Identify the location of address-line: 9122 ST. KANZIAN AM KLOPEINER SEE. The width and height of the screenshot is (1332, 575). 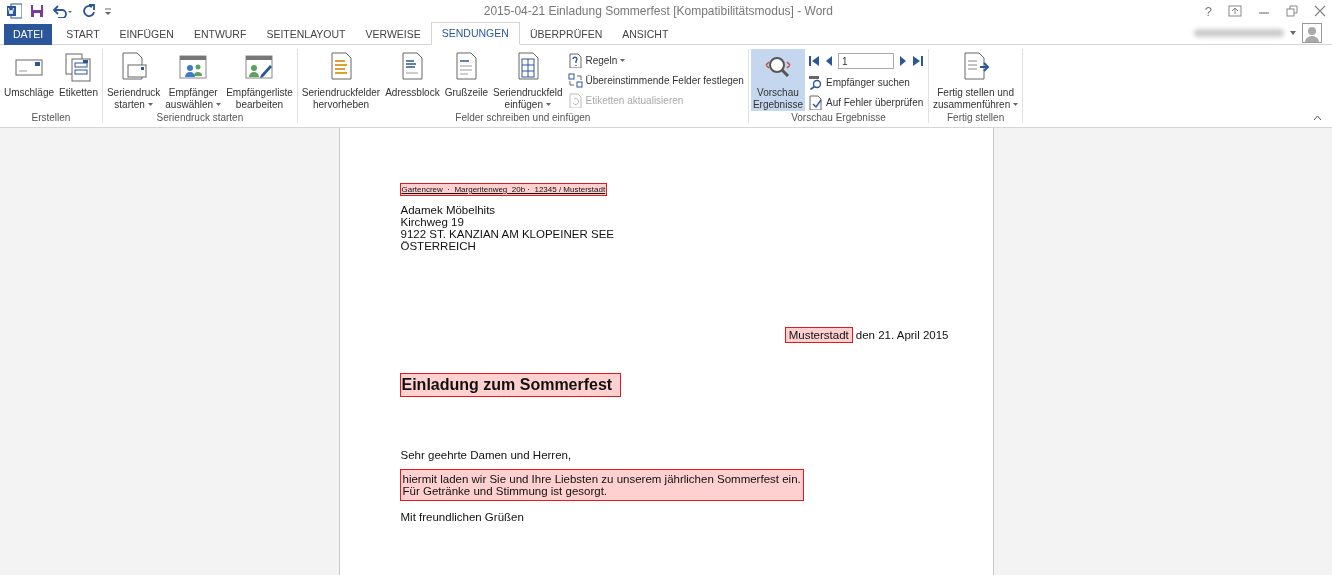
(507, 234).